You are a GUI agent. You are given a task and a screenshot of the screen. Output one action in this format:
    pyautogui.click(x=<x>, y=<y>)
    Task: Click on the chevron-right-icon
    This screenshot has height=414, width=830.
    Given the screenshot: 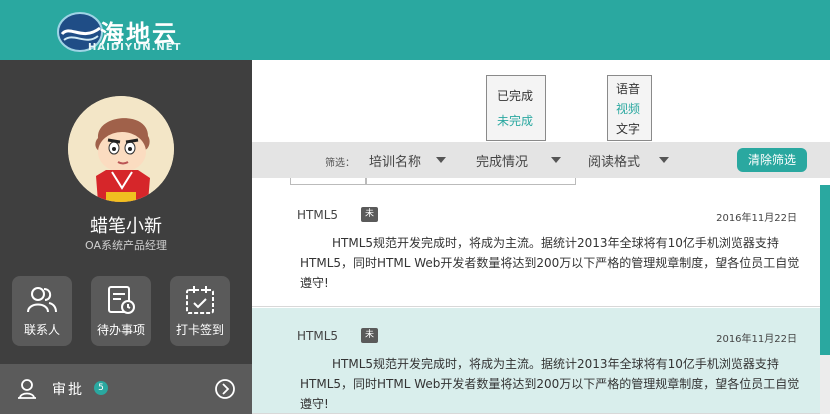 What is the action you would take?
    pyautogui.click(x=225, y=389)
    